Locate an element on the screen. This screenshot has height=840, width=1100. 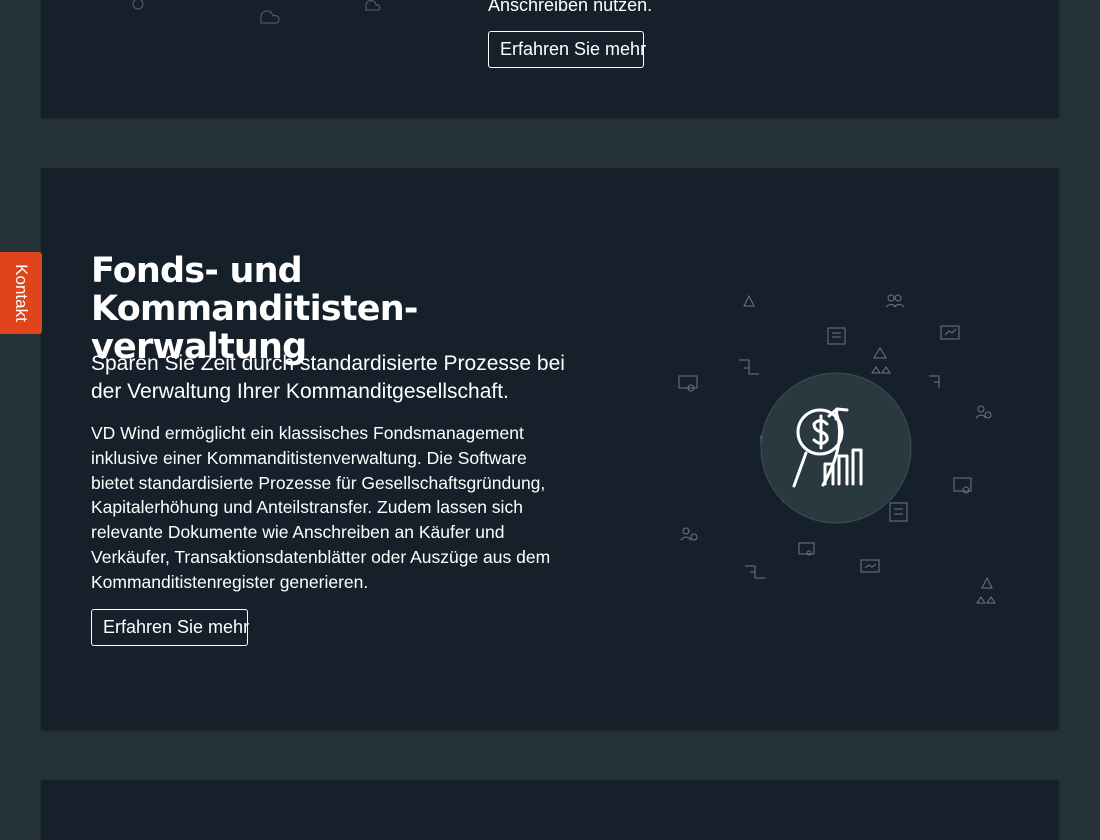
feature-card-next is located at coordinates (550, 810).